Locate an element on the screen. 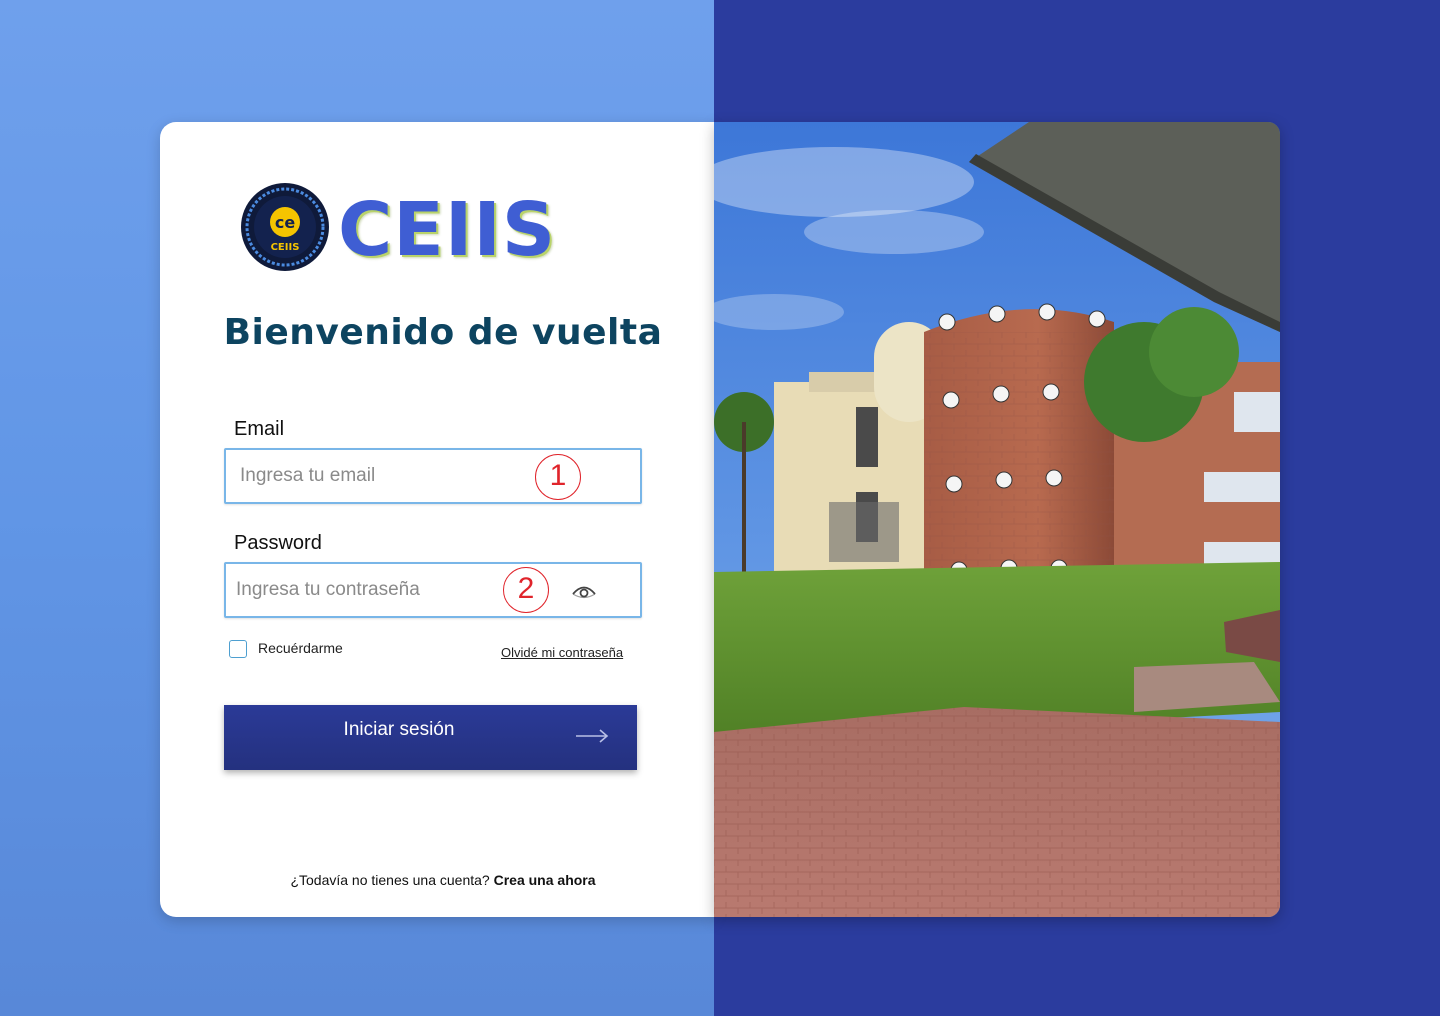 The image size is (1440, 1016). remember-checkbox is located at coordinates (238, 649).